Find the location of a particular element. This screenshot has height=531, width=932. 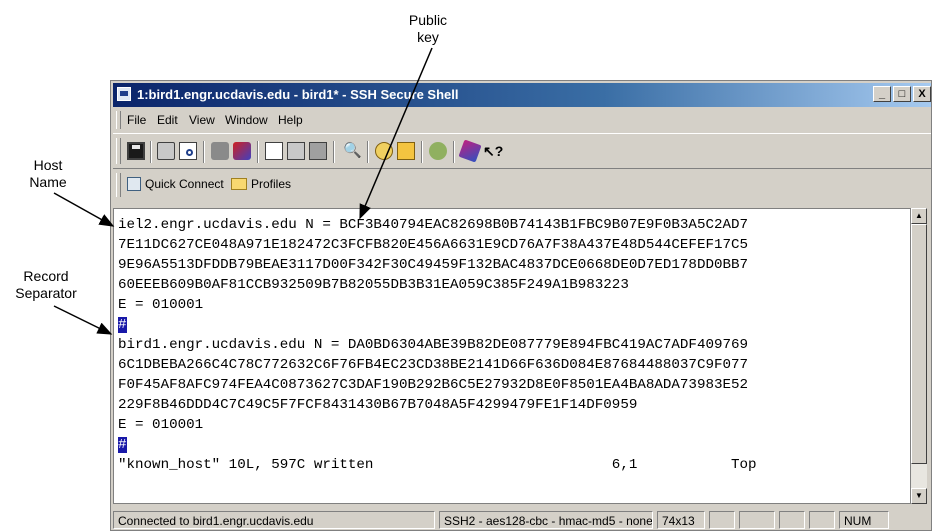

host-name-arrow is located at coordinates (84, 209).